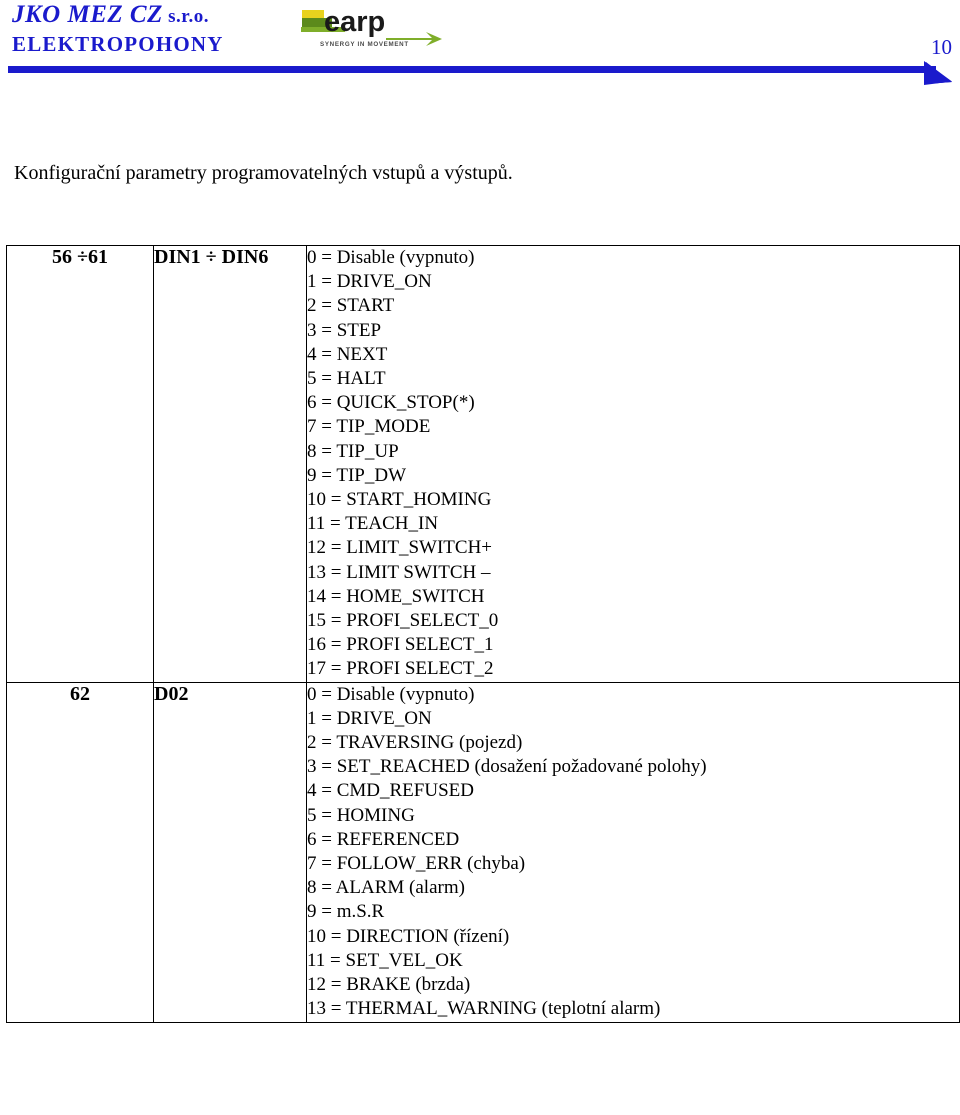 This screenshot has width=960, height=1115. Describe the element at coordinates (385, 960) in the screenshot. I see `value-list-item: 11 = SET_VEL_OK` at that location.